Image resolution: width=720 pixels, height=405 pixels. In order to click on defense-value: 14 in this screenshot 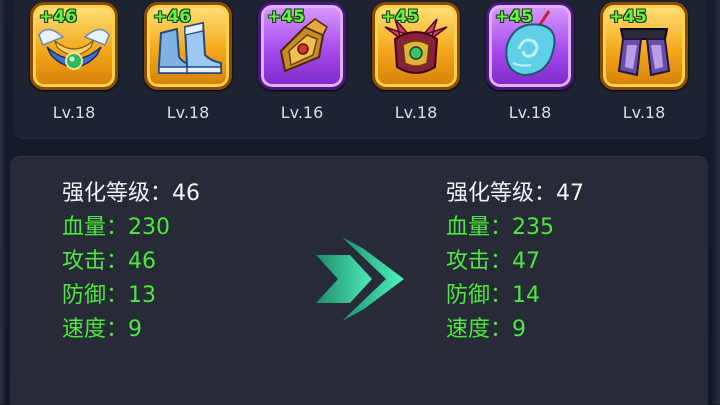, I will do `click(526, 295)`.